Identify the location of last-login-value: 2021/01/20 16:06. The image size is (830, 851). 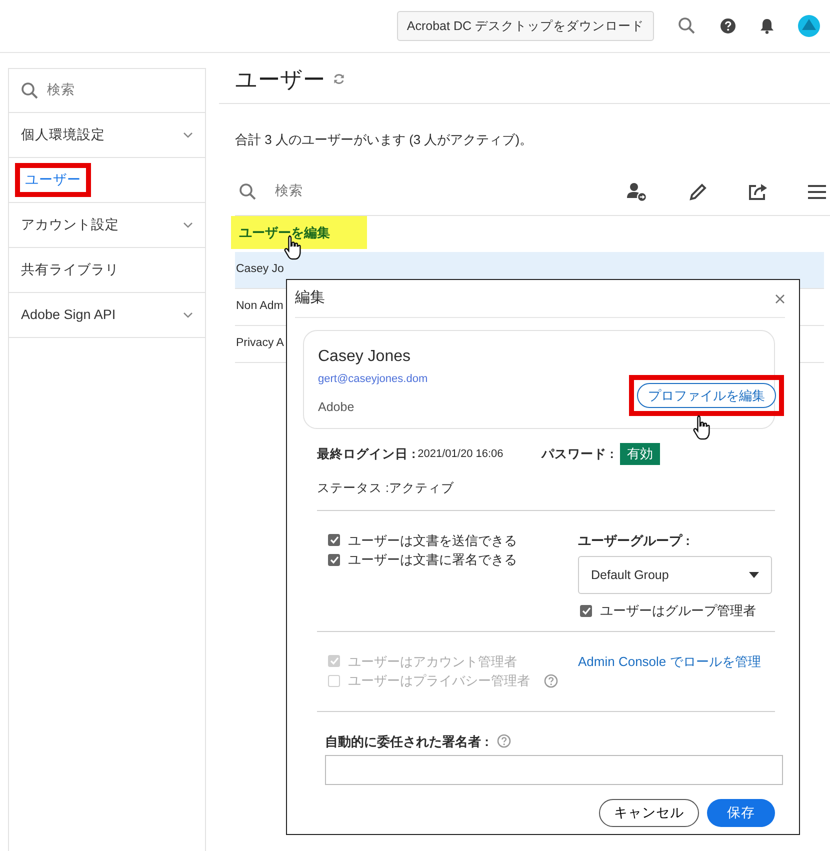
(461, 454).